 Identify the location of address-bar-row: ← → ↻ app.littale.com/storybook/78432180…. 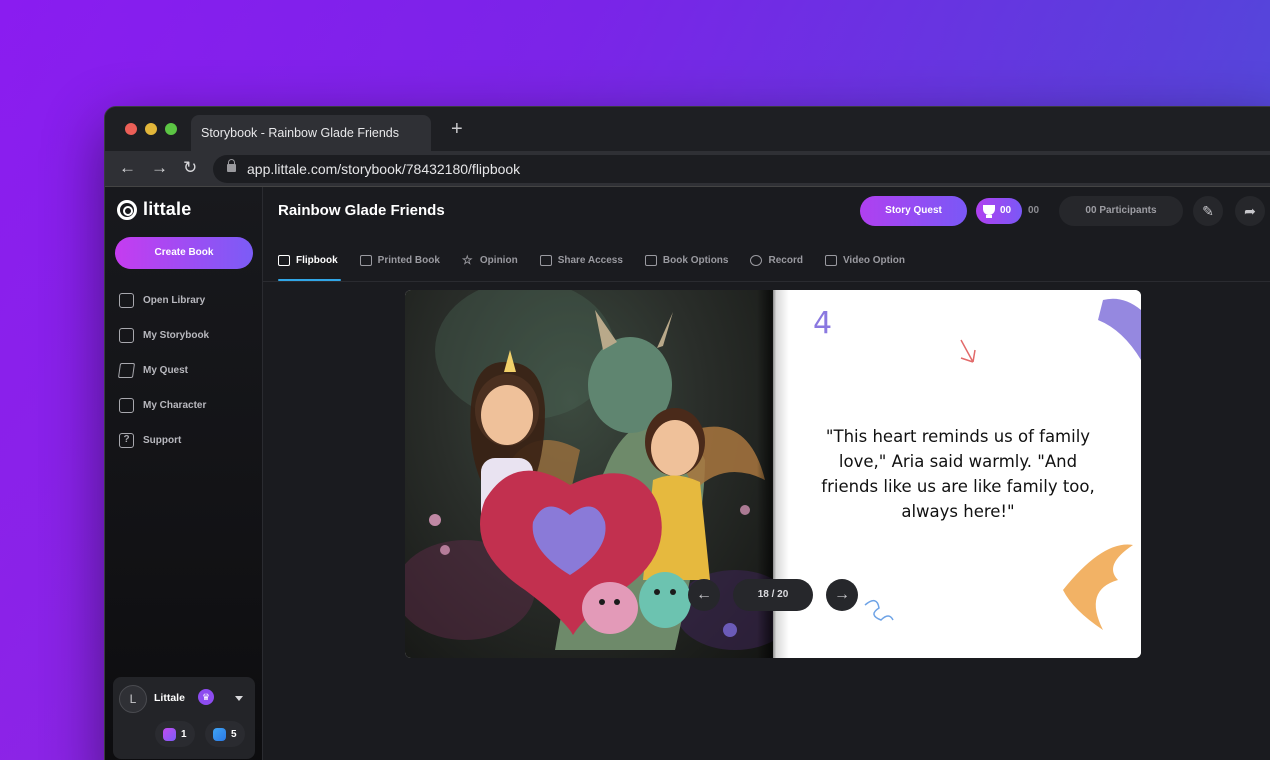
(687, 169).